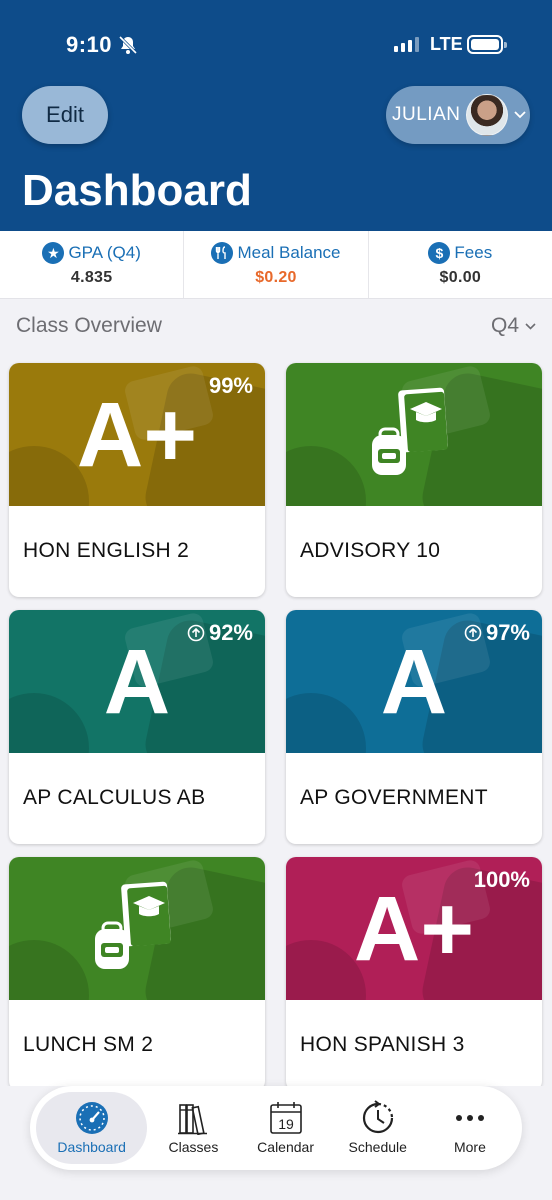 The height and width of the screenshot is (1200, 552). I want to click on class-name: ADVISORY 10, so click(370, 550).